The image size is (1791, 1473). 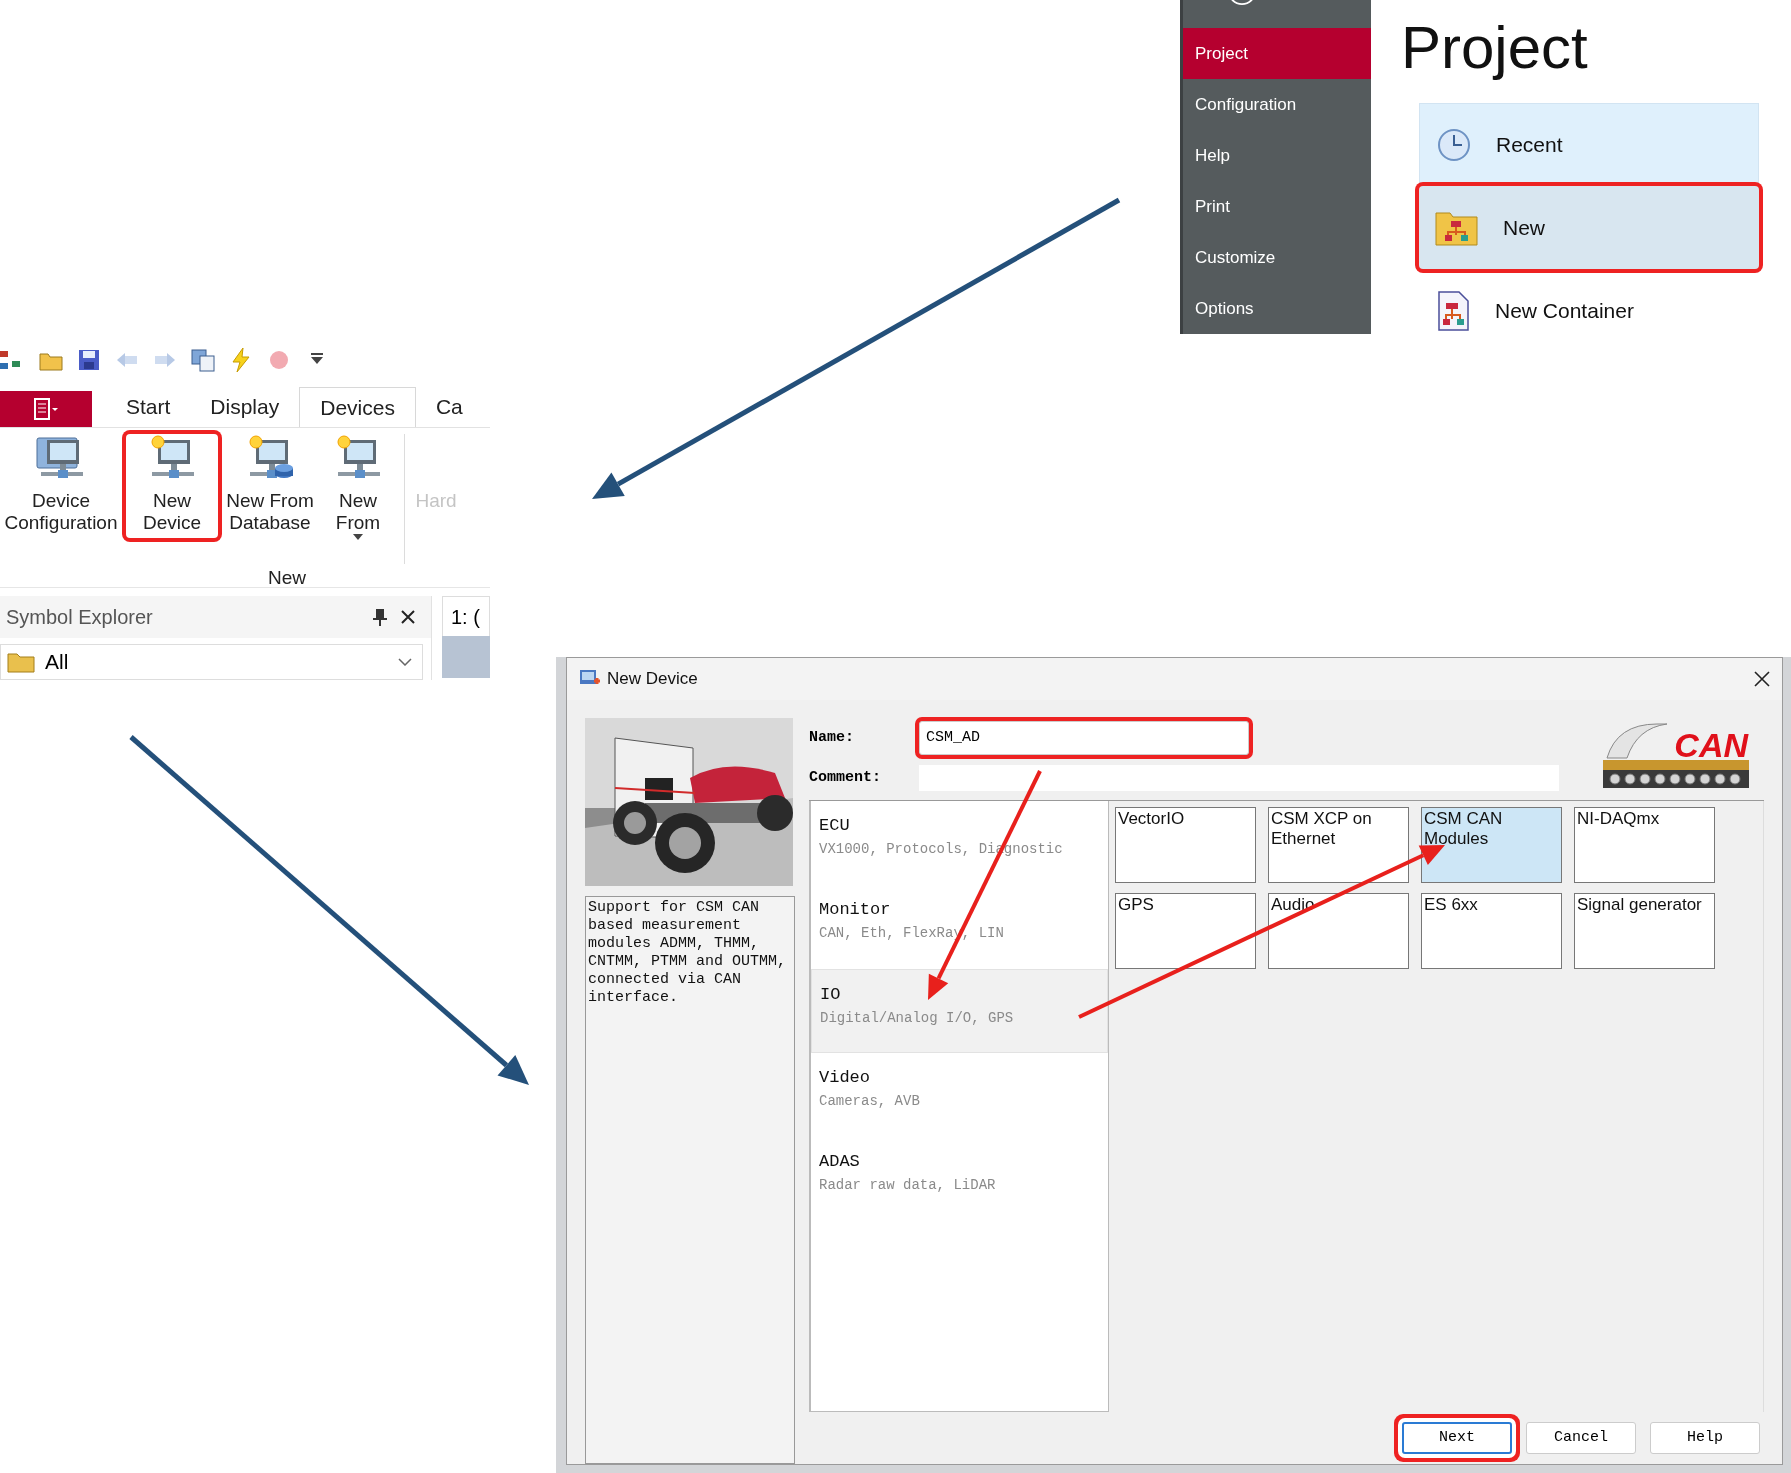 I want to click on backstage-nav-item: Help, so click(x=1277, y=155).